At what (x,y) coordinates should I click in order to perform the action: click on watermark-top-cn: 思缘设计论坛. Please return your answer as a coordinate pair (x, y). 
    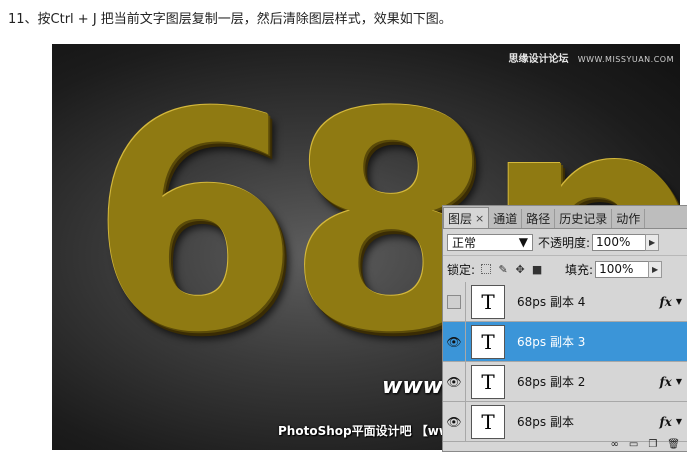
    Looking at the image, I should click on (538, 59).